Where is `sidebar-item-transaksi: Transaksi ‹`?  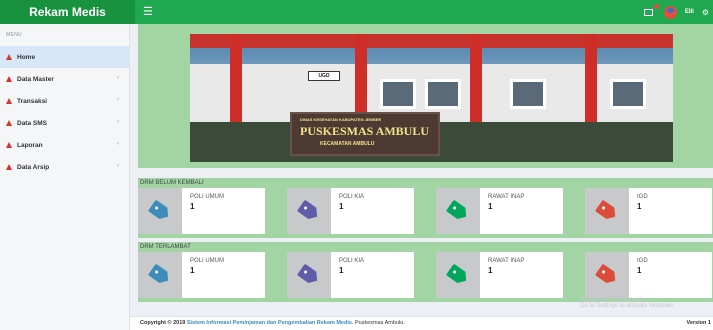
sidebar-item-transaksi: Transaksi ‹ is located at coordinates (64, 101).